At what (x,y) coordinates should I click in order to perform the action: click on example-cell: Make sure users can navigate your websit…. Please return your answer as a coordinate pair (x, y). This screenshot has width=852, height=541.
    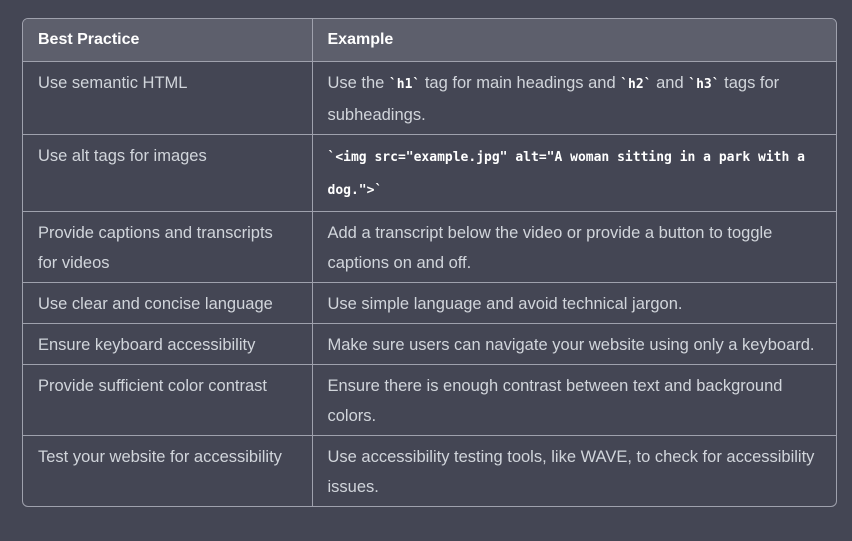
    Looking at the image, I should click on (573, 343).